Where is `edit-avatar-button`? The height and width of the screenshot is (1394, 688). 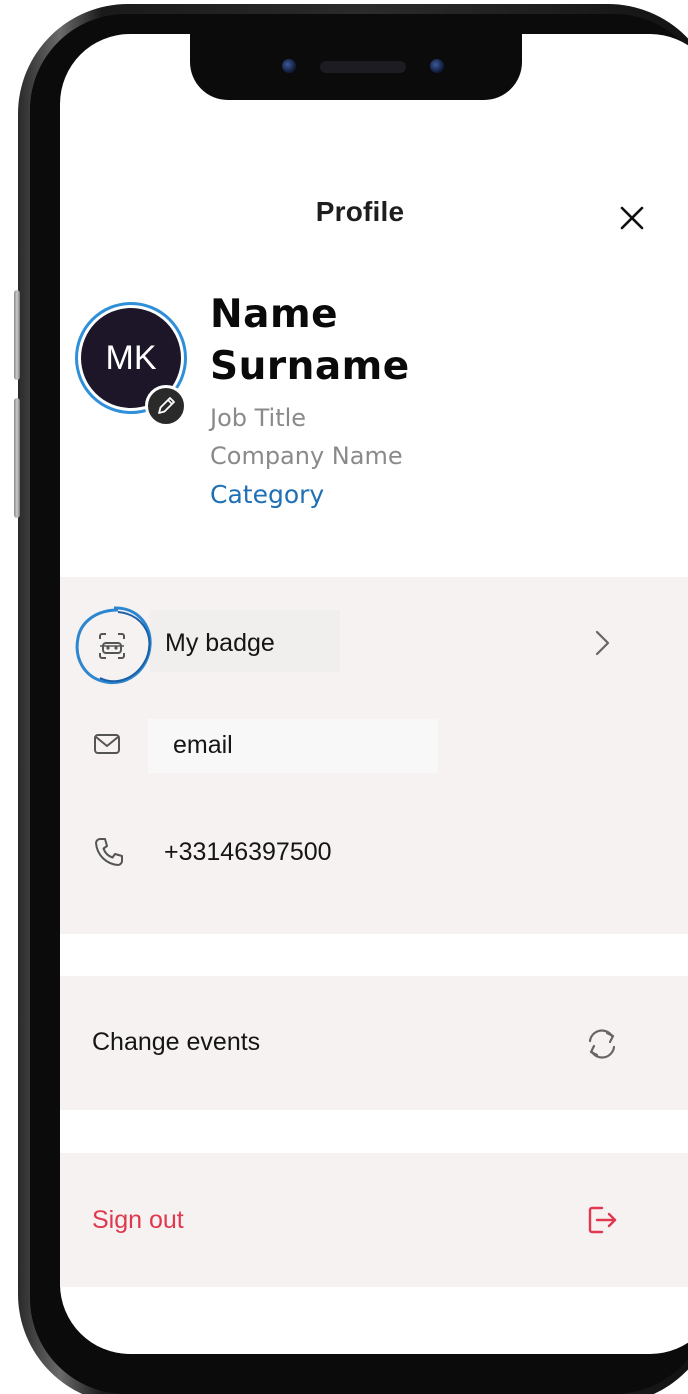
edit-avatar-button is located at coordinates (166, 406).